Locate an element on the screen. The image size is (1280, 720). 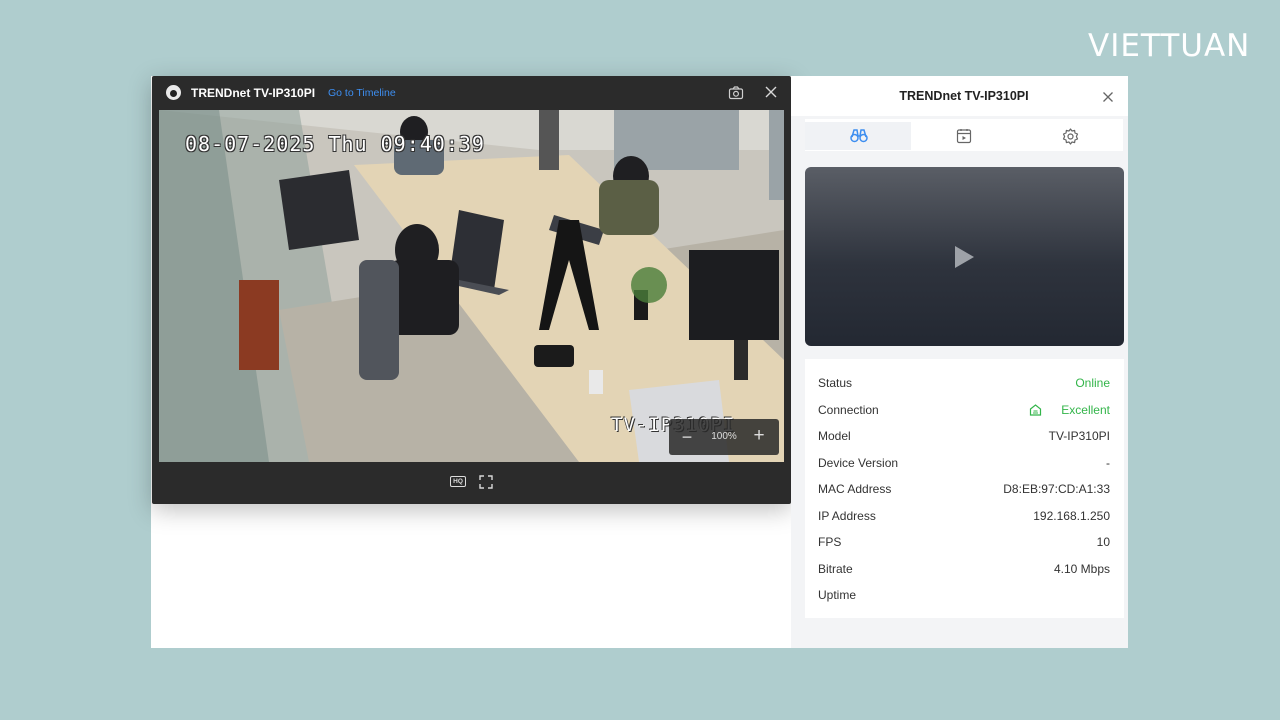
zoom-in-button: + is located at coordinates (759, 435).